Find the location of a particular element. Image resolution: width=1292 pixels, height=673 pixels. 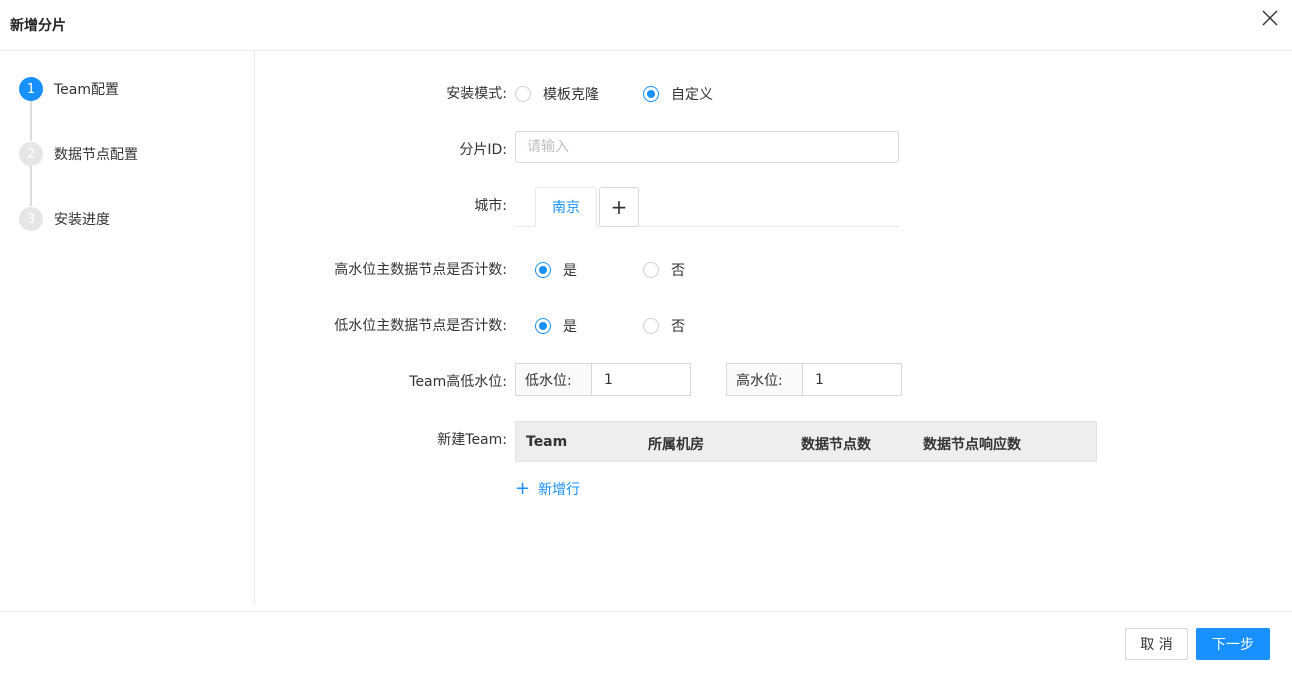

cancel-button: 取 消 is located at coordinates (1156, 644).